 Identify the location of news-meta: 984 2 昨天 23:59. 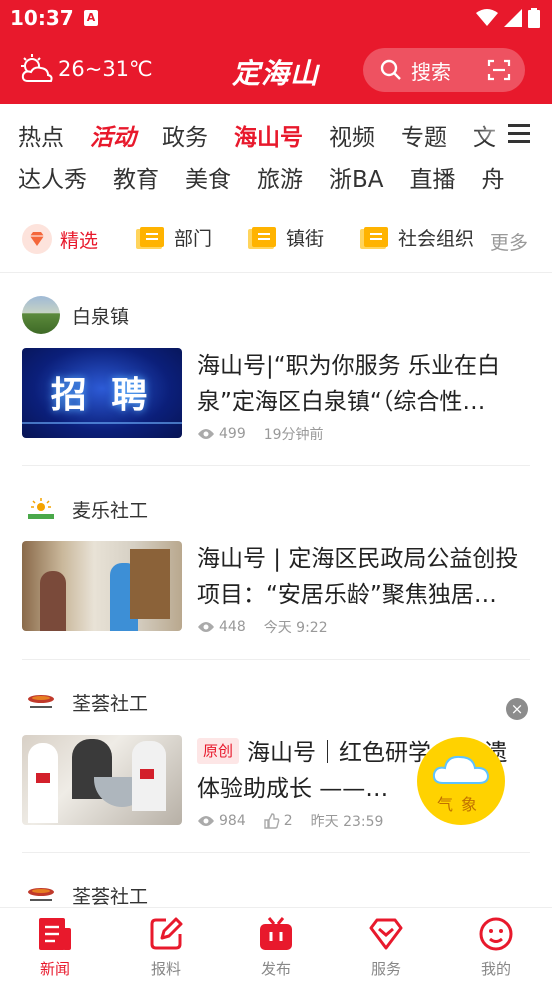
(290, 821).